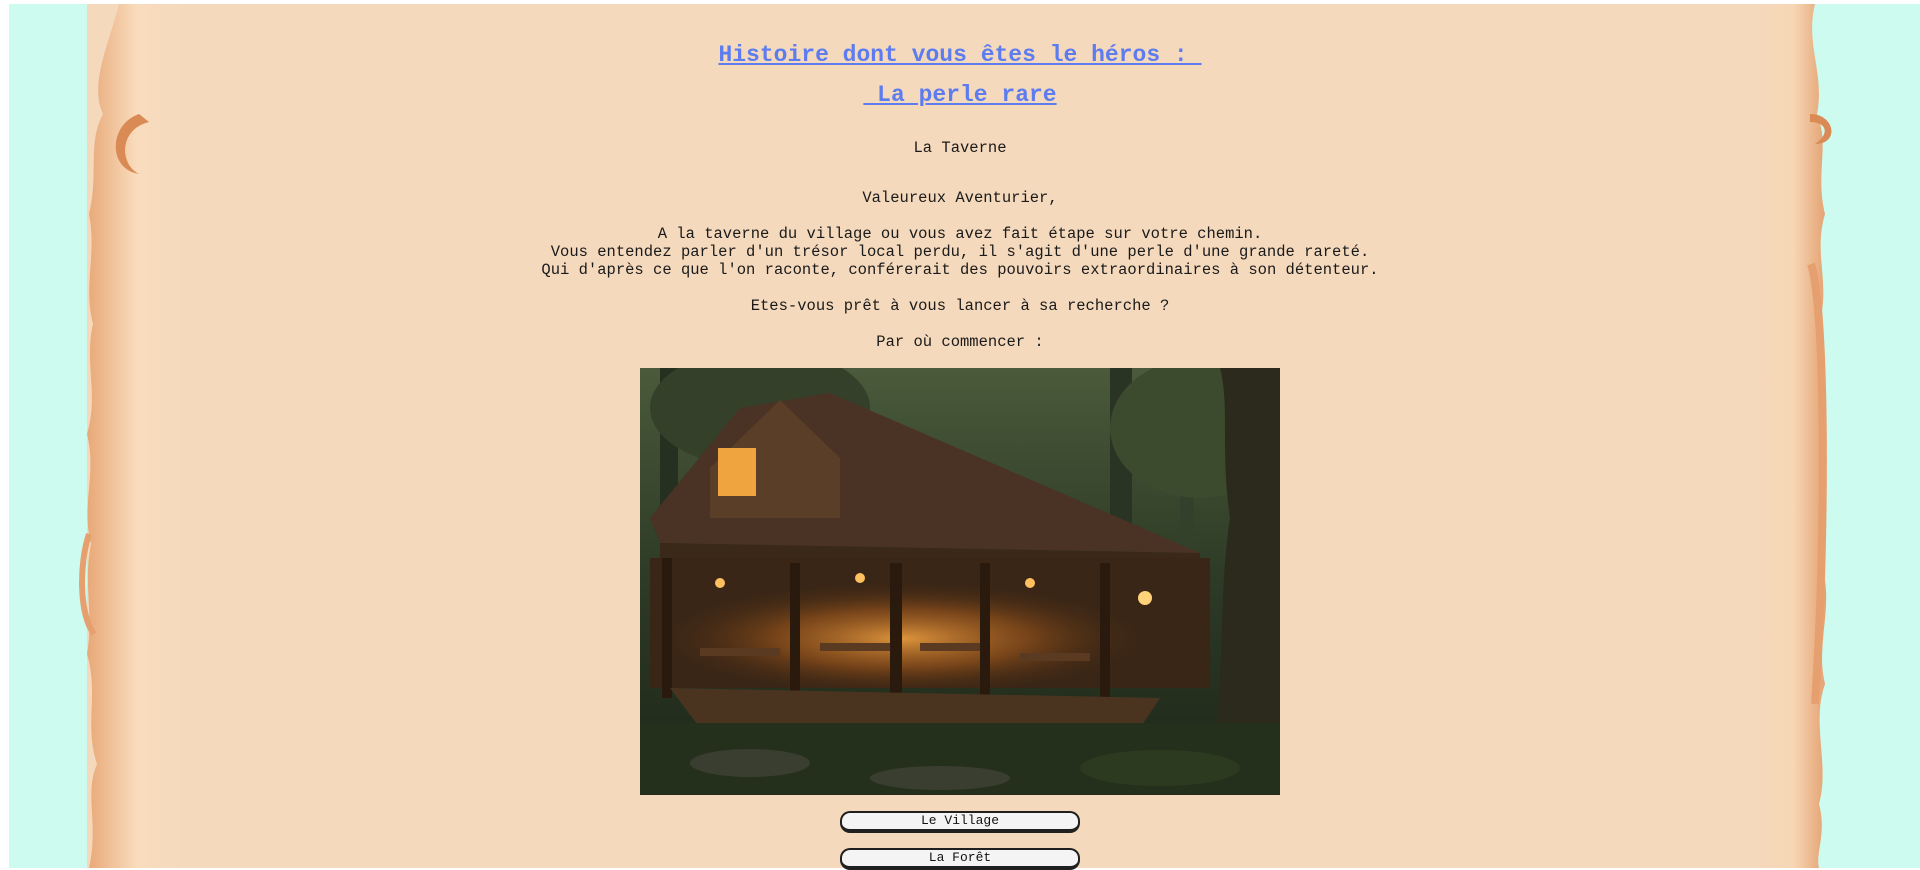  Describe the element at coordinates (154, 436) in the screenshot. I see `scroll-left-edge` at that location.